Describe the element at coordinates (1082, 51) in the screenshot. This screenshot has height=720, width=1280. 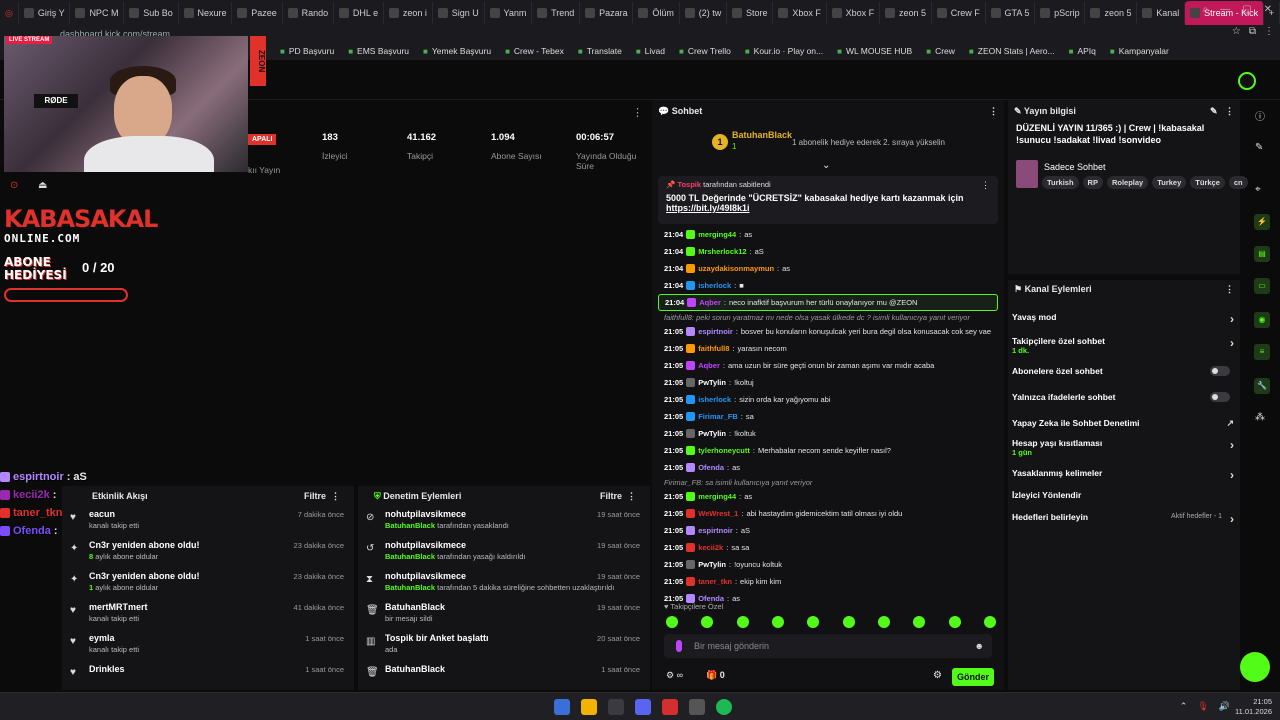
I see `bookmark-item: APIq` at that location.